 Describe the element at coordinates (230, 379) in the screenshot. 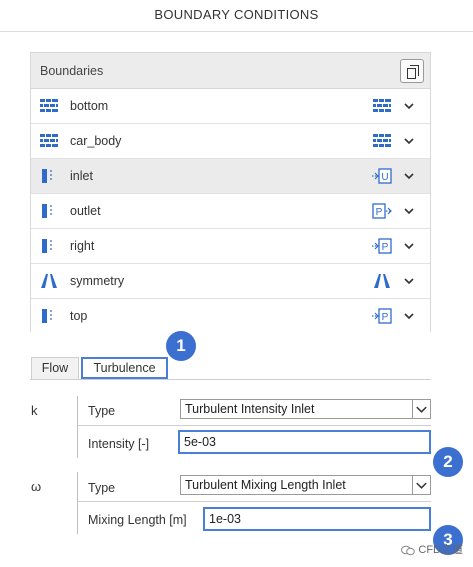

I see `tab-divider` at that location.